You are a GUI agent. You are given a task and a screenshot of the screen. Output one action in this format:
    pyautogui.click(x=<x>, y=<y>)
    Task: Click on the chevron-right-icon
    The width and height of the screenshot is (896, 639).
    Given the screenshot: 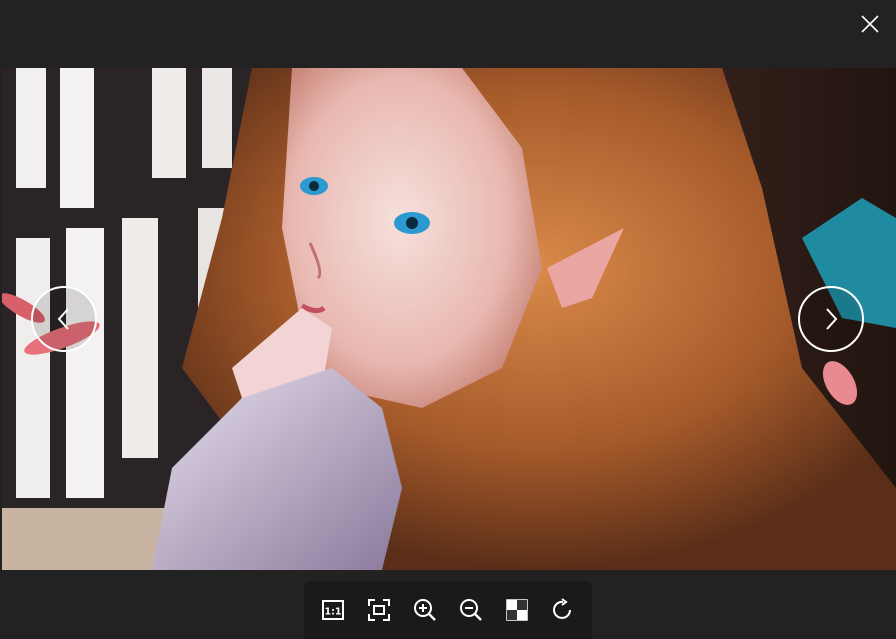 What is the action you would take?
    pyautogui.click(x=832, y=319)
    